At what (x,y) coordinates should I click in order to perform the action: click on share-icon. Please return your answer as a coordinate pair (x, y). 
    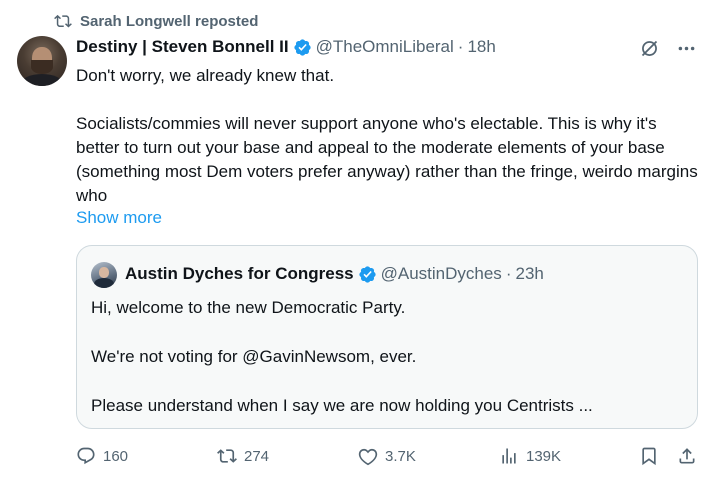
    Looking at the image, I should click on (687, 456).